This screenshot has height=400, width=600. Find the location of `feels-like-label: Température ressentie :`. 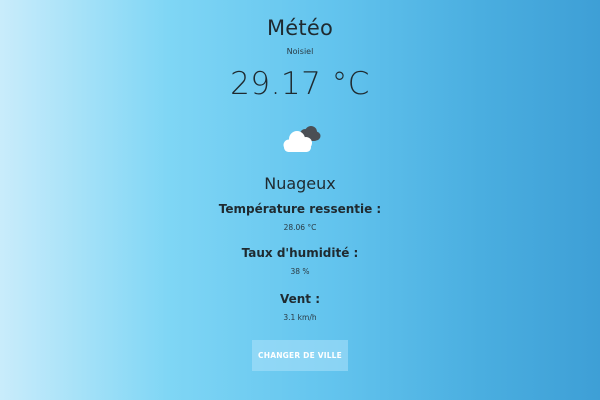

feels-like-label: Température ressentie : is located at coordinates (300, 209).